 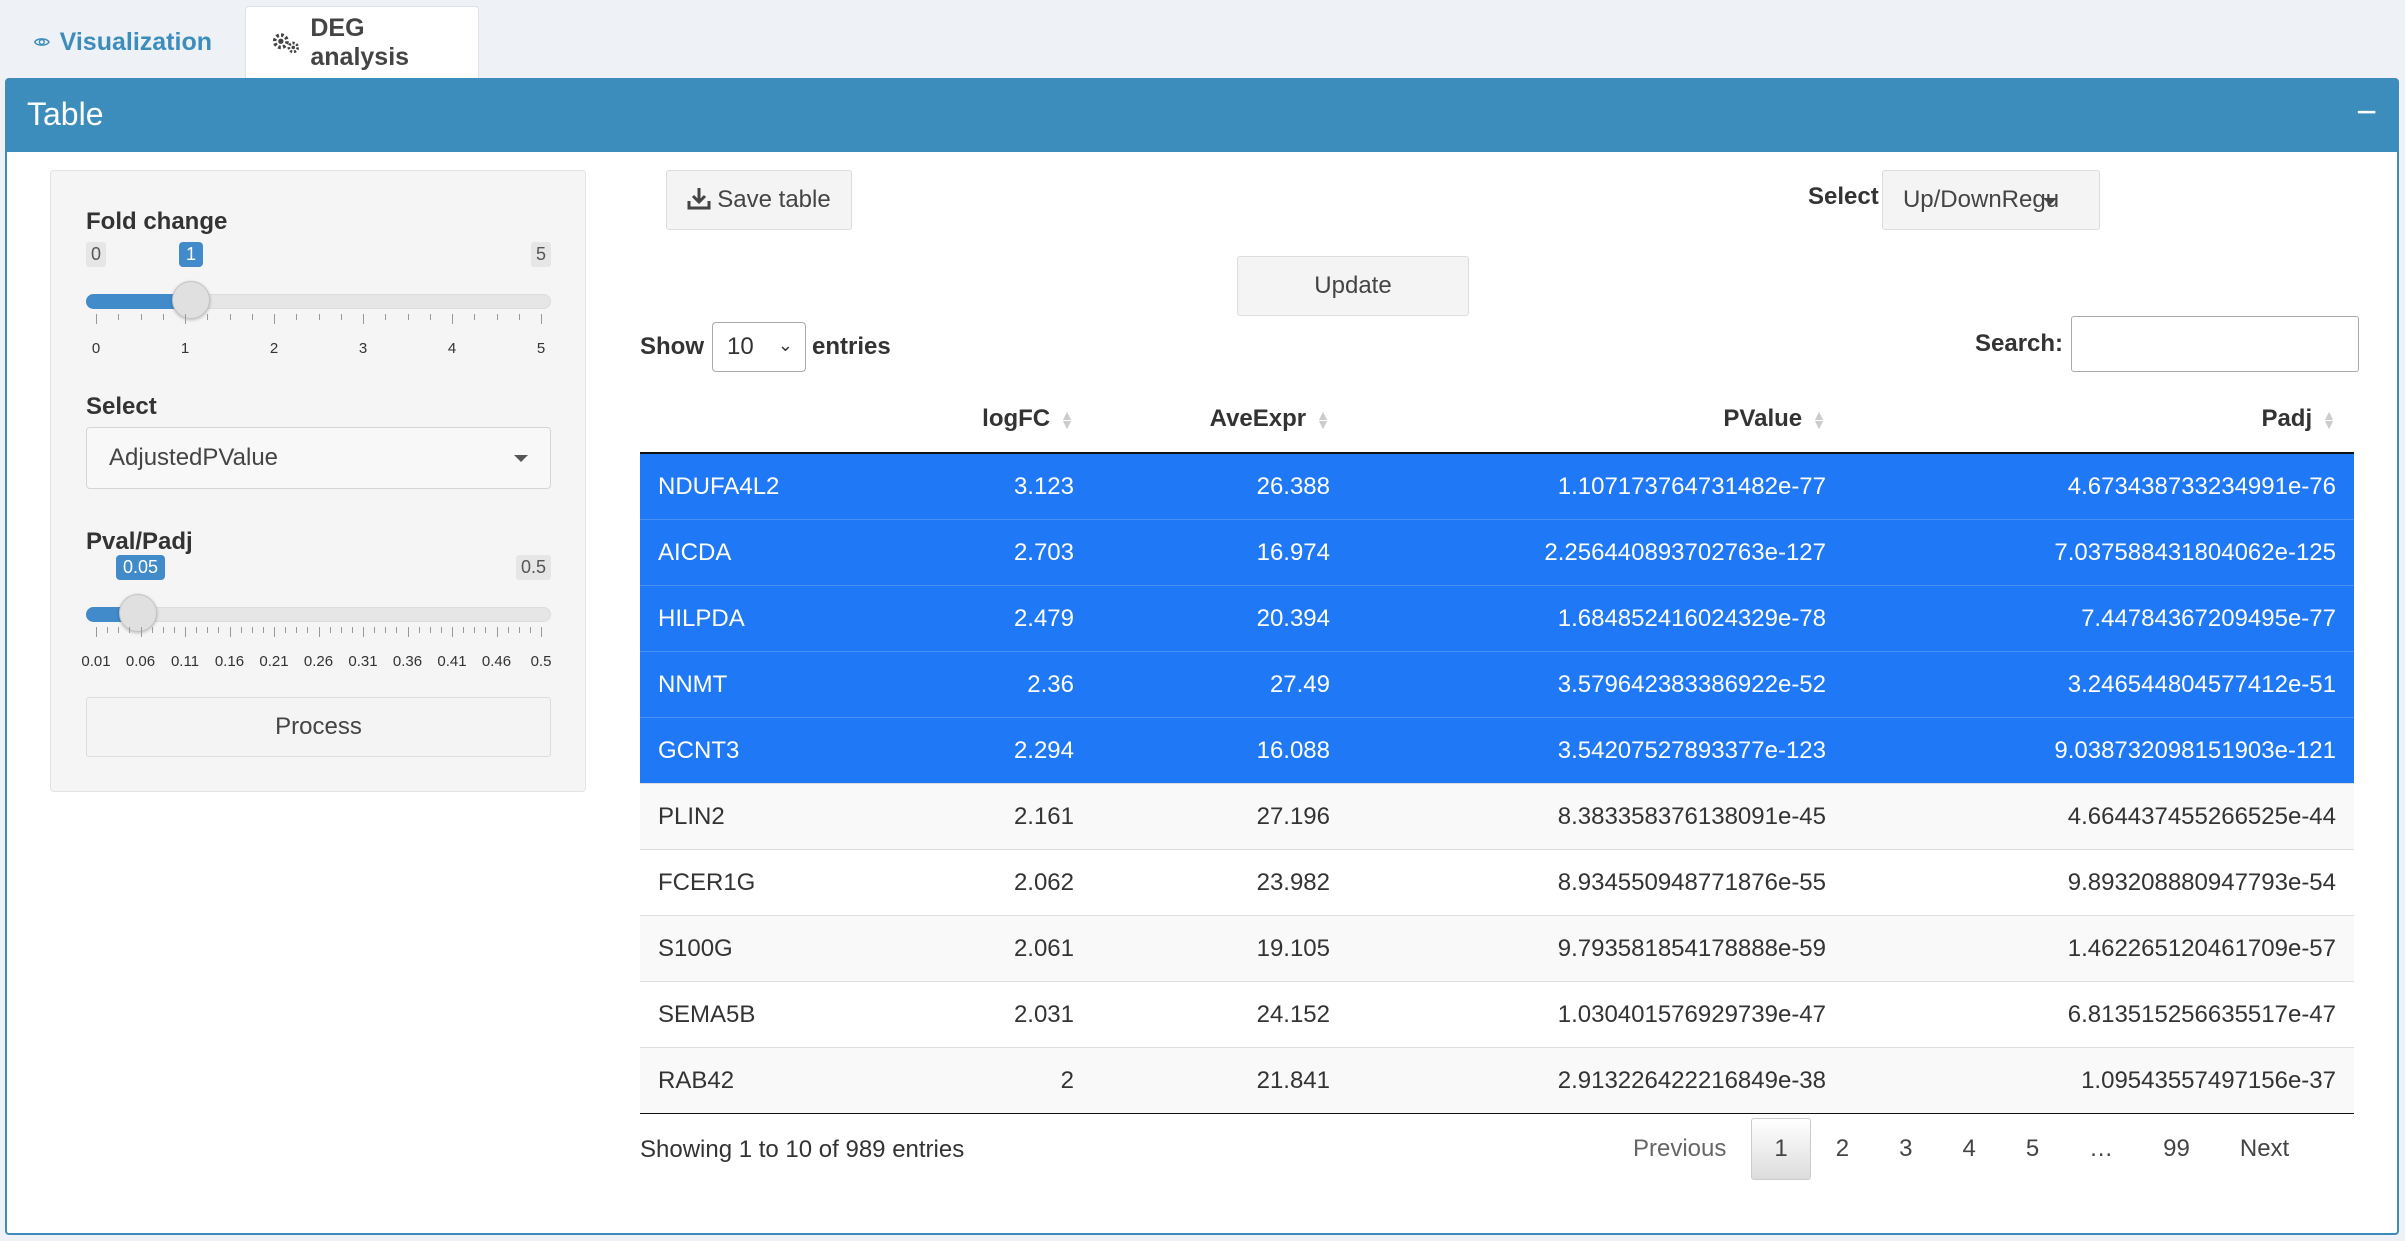 I want to click on entries-label: entries, so click(x=851, y=346).